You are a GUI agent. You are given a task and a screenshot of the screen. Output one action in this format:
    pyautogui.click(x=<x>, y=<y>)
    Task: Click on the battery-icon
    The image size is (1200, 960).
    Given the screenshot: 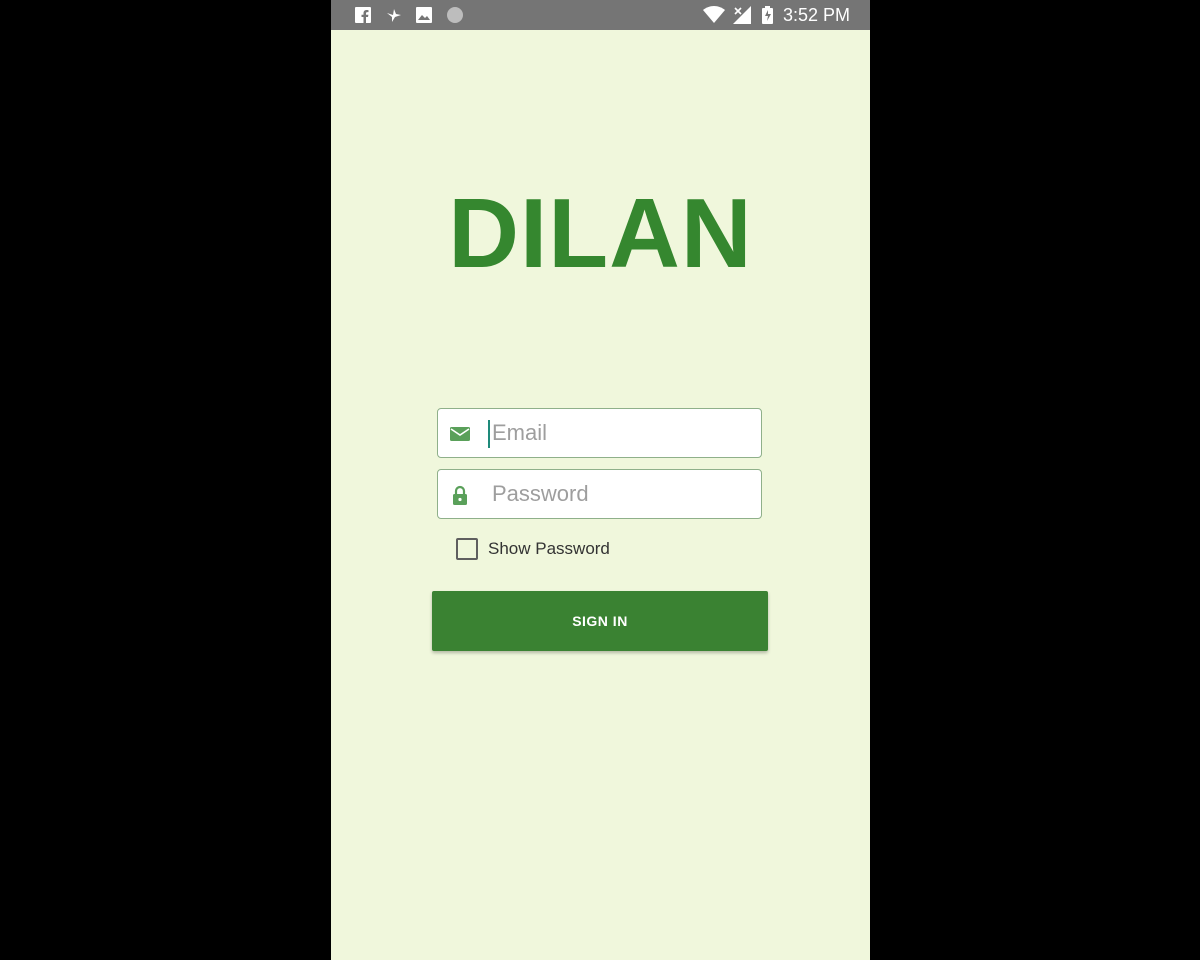 What is the action you would take?
    pyautogui.click(x=767, y=15)
    